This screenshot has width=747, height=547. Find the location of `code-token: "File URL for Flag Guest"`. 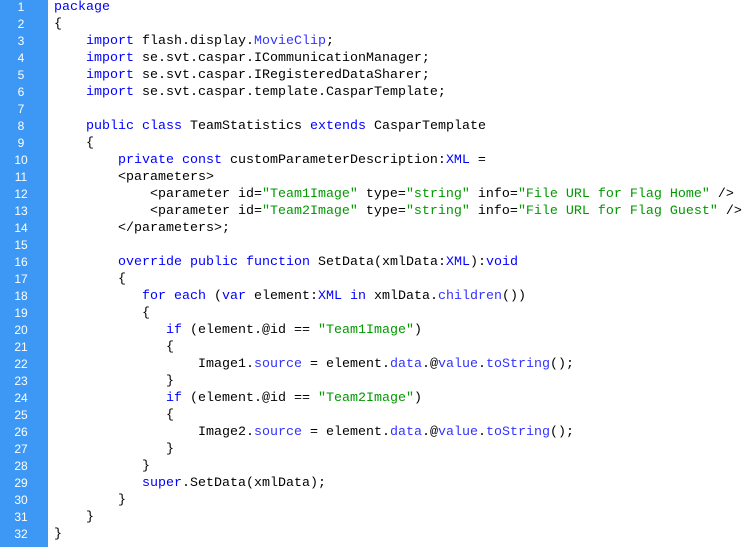

code-token: "File URL for Flag Guest" is located at coordinates (617, 211).